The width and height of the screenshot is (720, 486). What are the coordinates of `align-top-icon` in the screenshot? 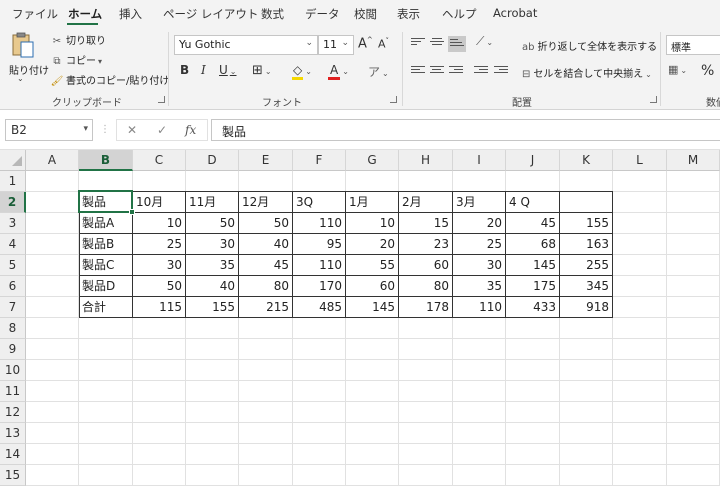 It's located at (418, 44).